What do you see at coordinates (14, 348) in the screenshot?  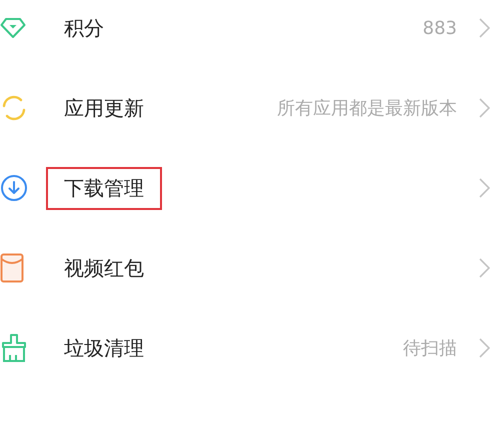 I see `broom-icon` at bounding box center [14, 348].